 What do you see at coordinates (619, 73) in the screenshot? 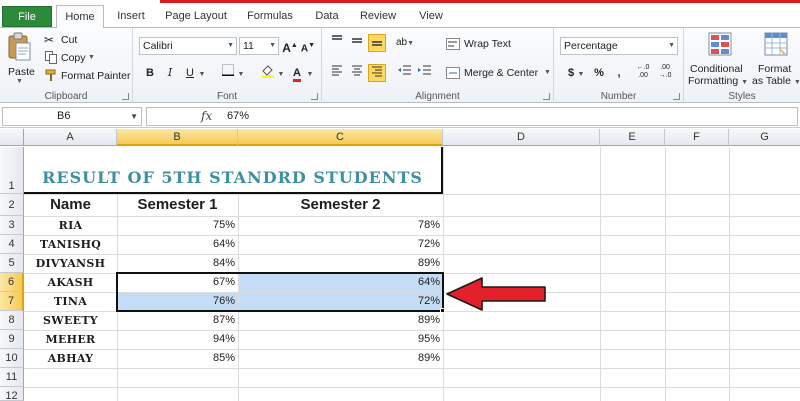
I see `comma-style-button: ,` at bounding box center [619, 73].